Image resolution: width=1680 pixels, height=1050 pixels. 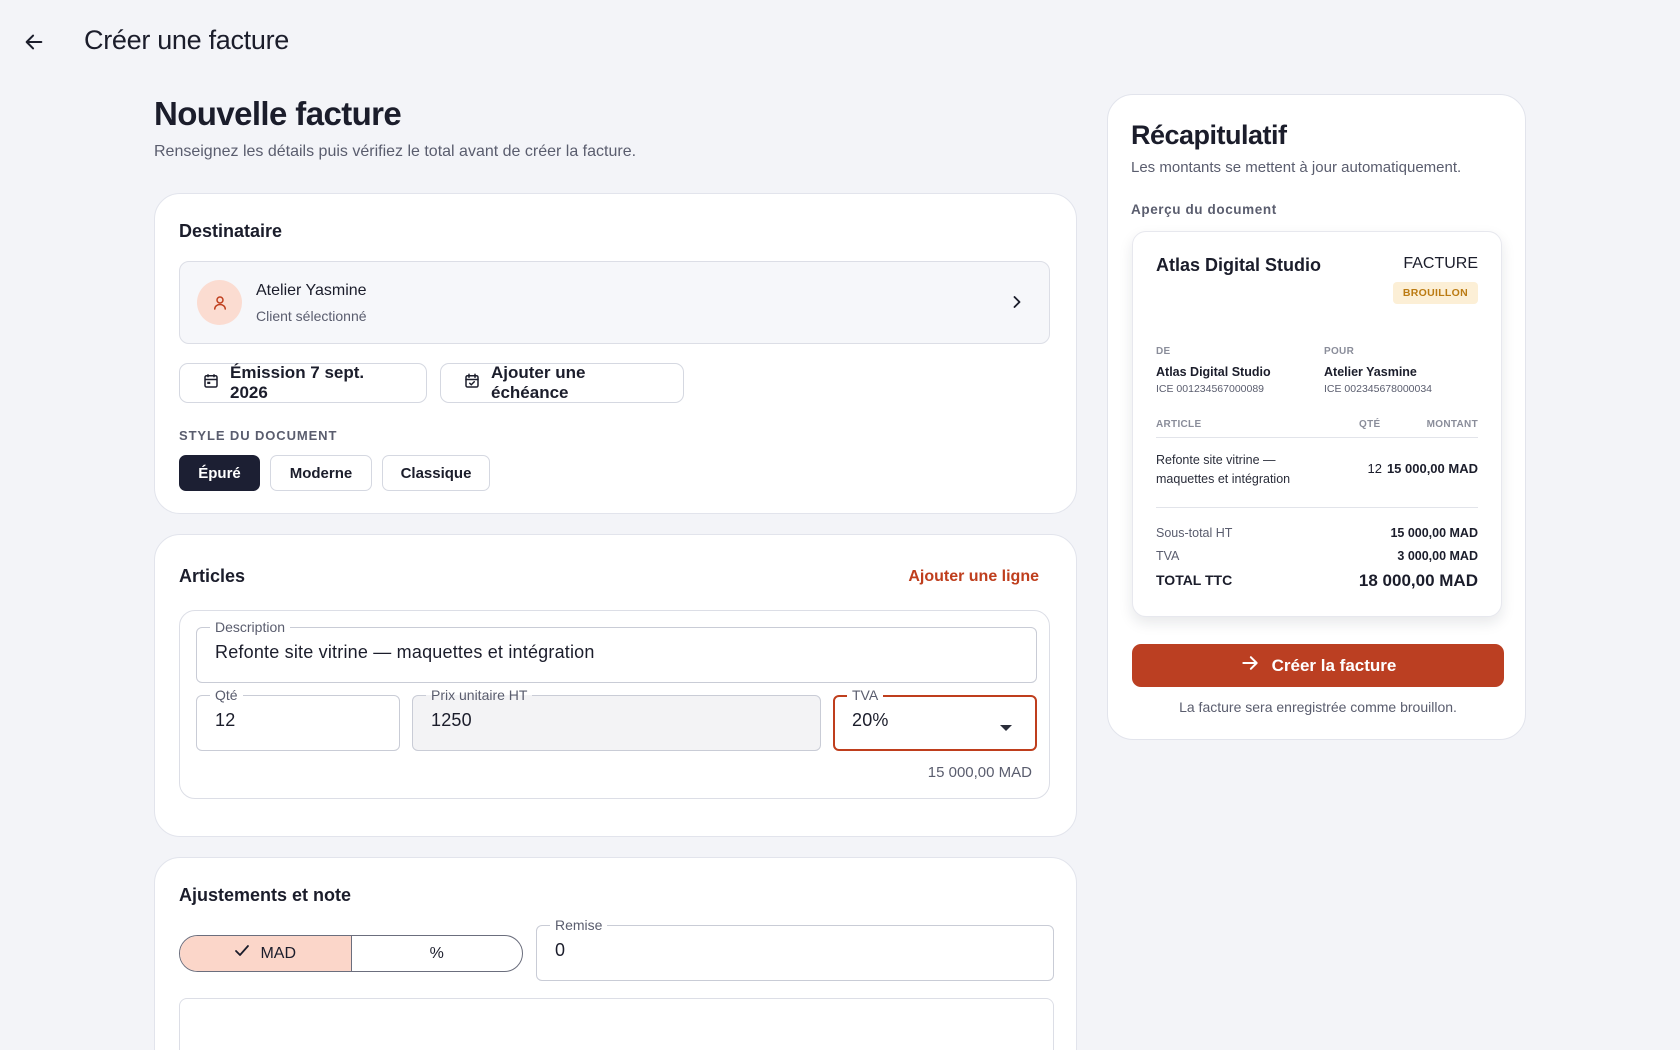 I want to click on preview-vat-label: TVA, so click(x=1168, y=556).